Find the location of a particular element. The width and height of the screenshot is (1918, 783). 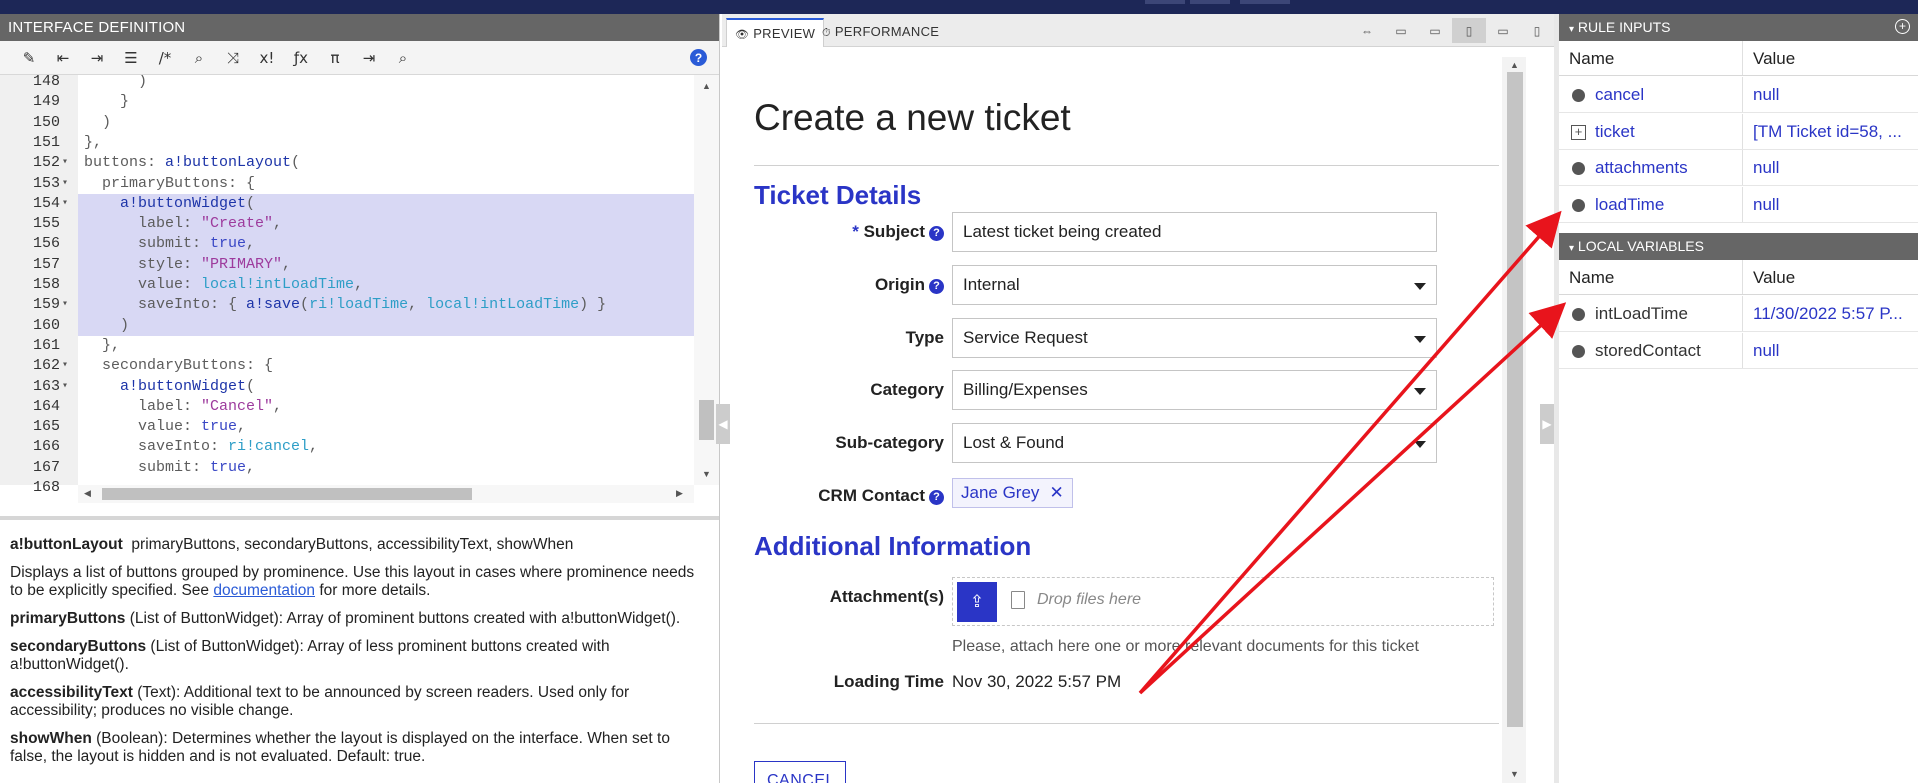

origin-dropdown: Internal is located at coordinates (1194, 285).